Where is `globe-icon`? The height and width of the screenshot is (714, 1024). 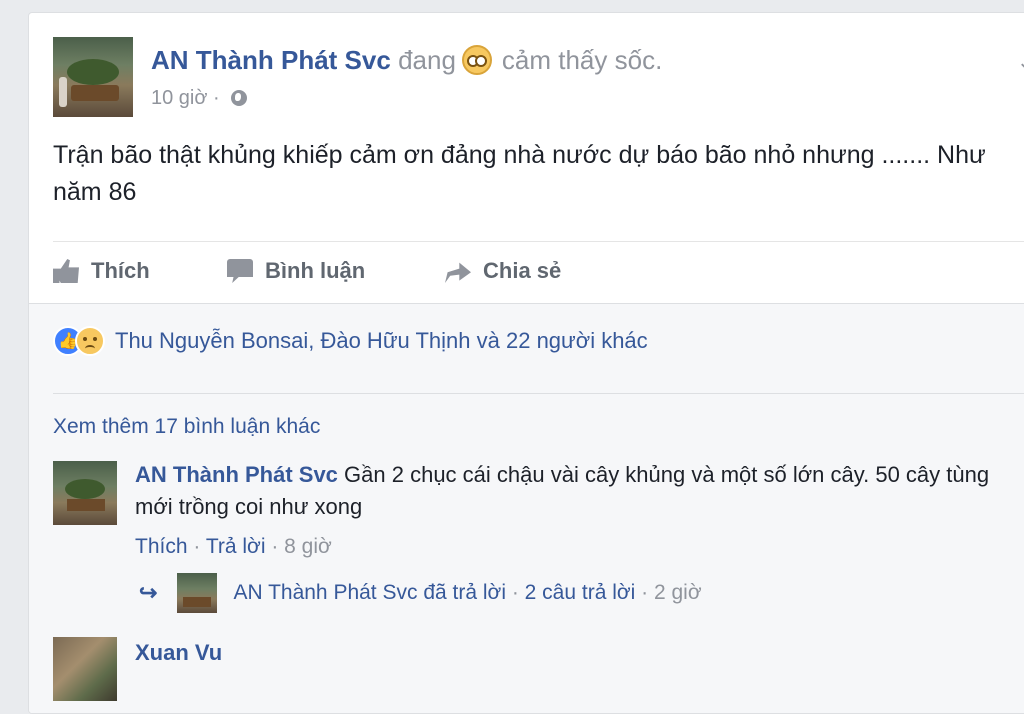 globe-icon is located at coordinates (239, 98).